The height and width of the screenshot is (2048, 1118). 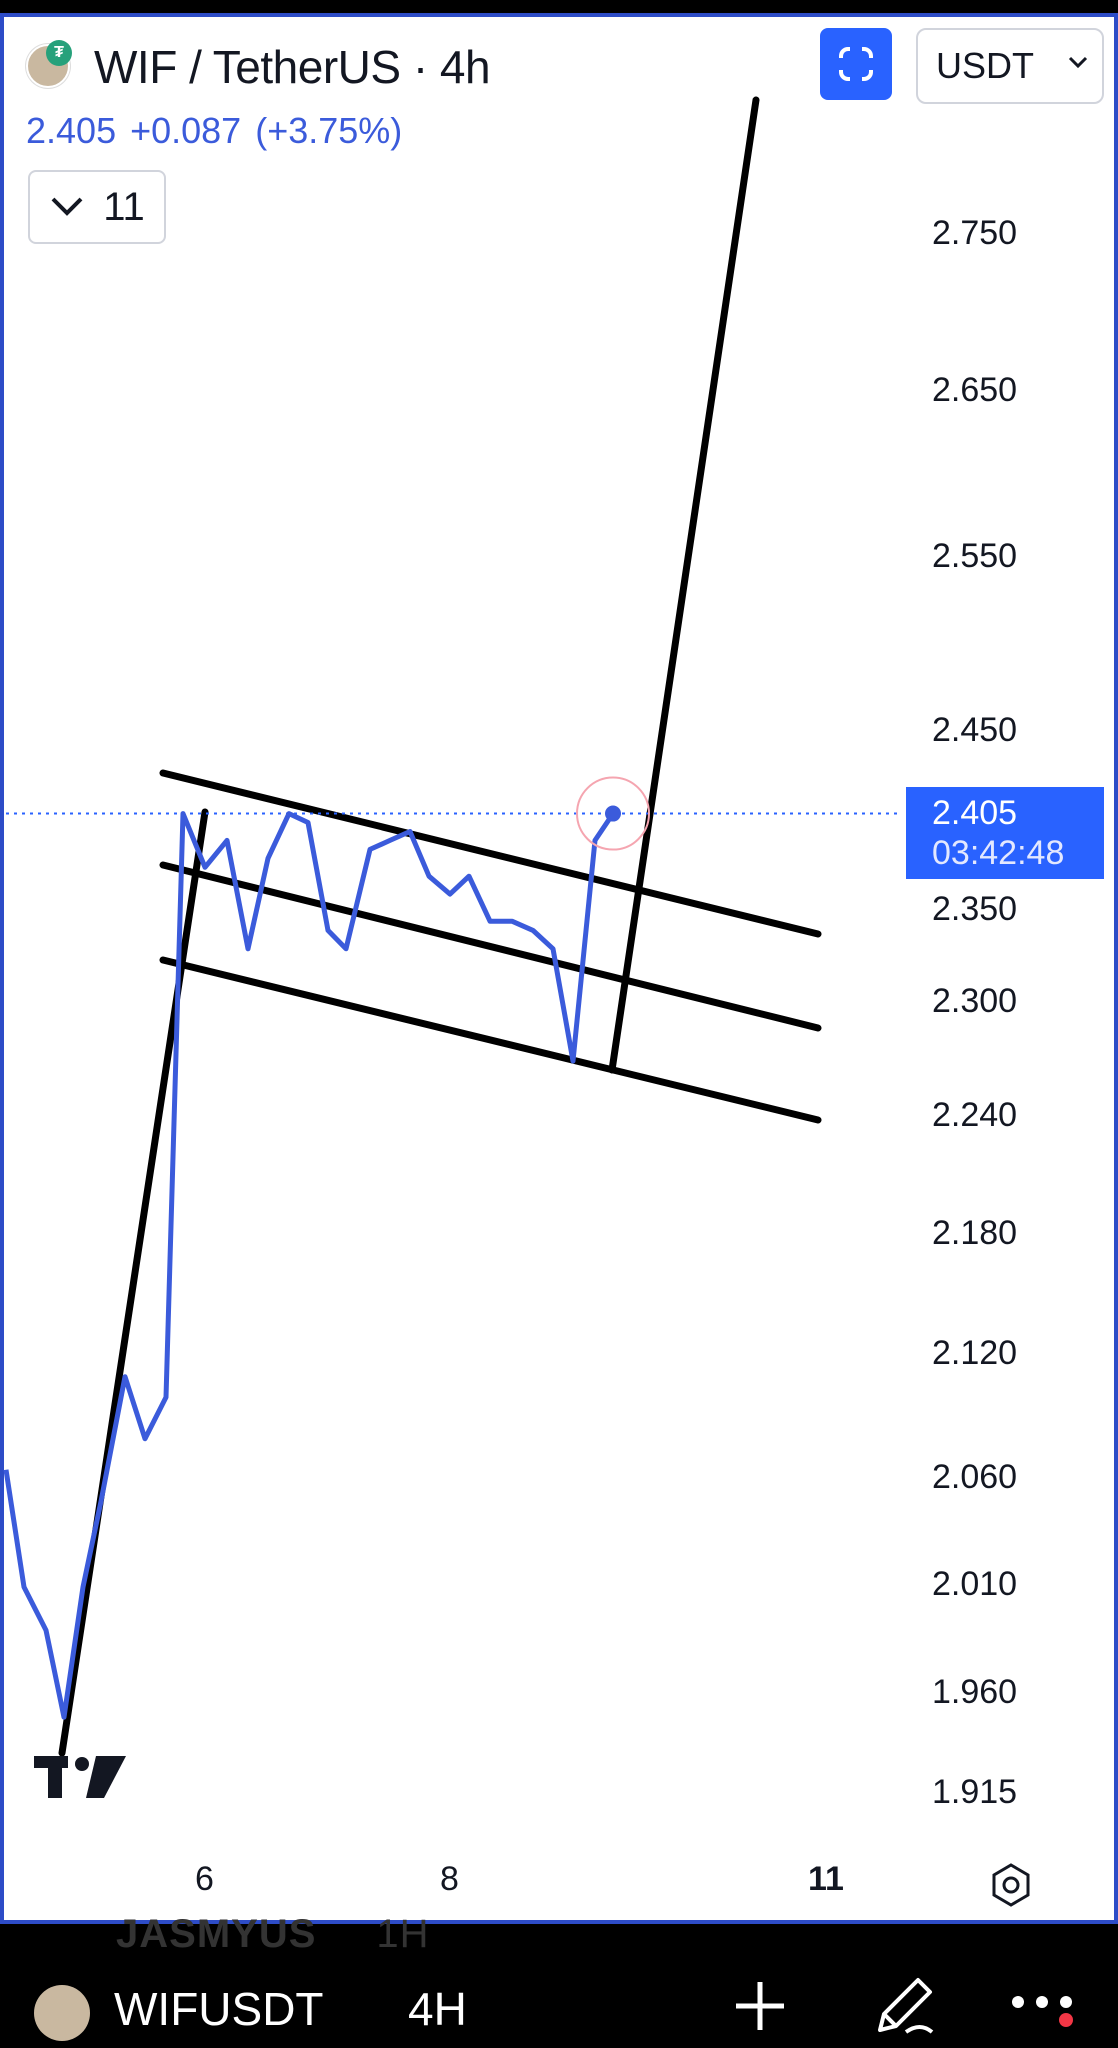 I want to click on bar-countdown: 03:42:48, so click(x=998, y=853).